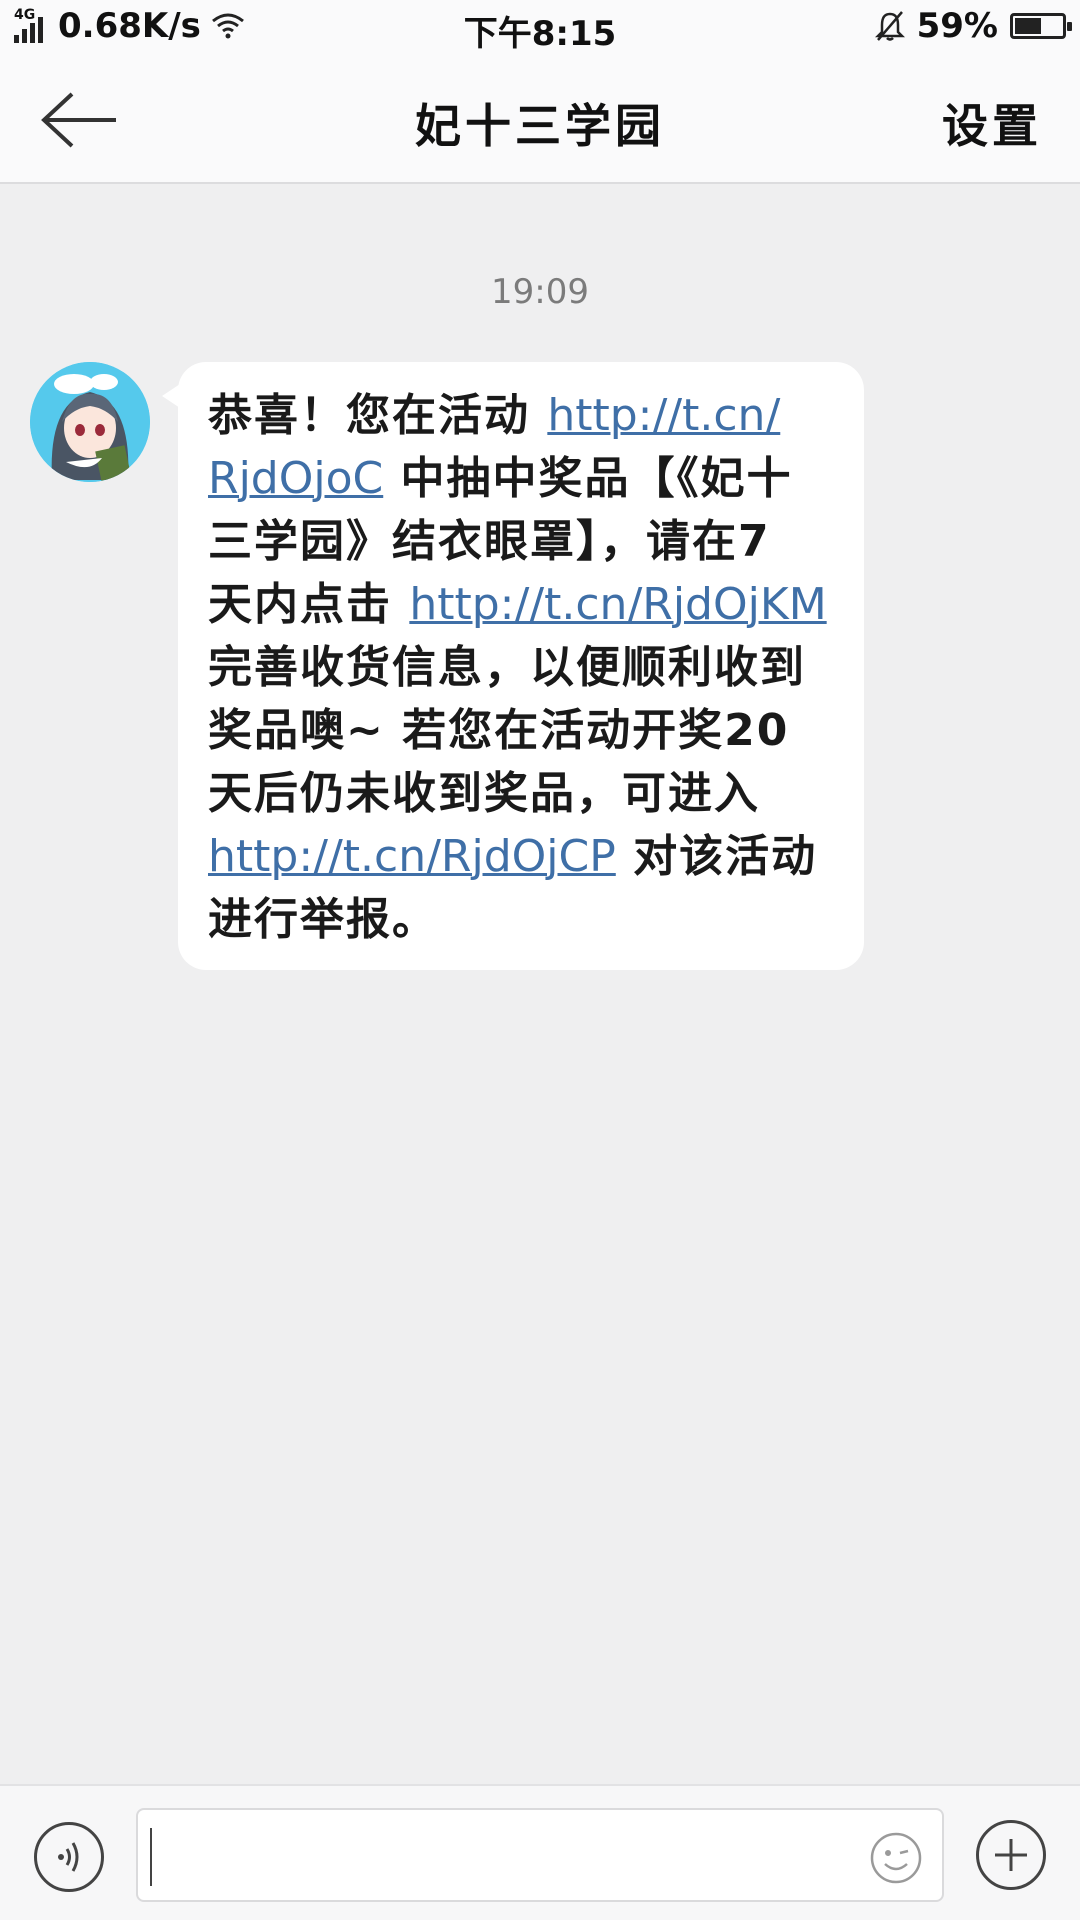 This screenshot has height=1920, width=1080. Describe the element at coordinates (309, 604) in the screenshot. I see `message-text: 天内点击` at that location.